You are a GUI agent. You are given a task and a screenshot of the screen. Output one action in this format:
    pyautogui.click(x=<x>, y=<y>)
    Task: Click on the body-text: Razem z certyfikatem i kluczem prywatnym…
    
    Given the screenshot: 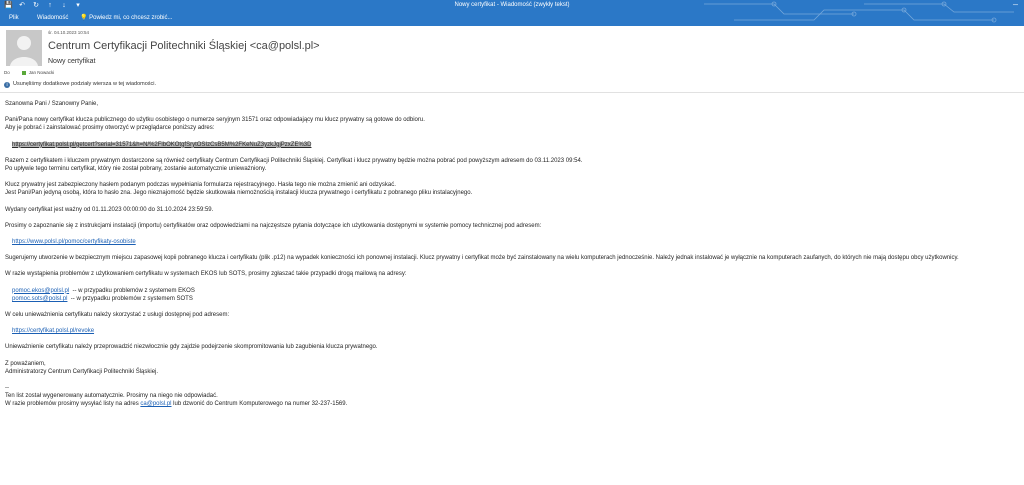 What is the action you would take?
    pyautogui.click(x=294, y=160)
    